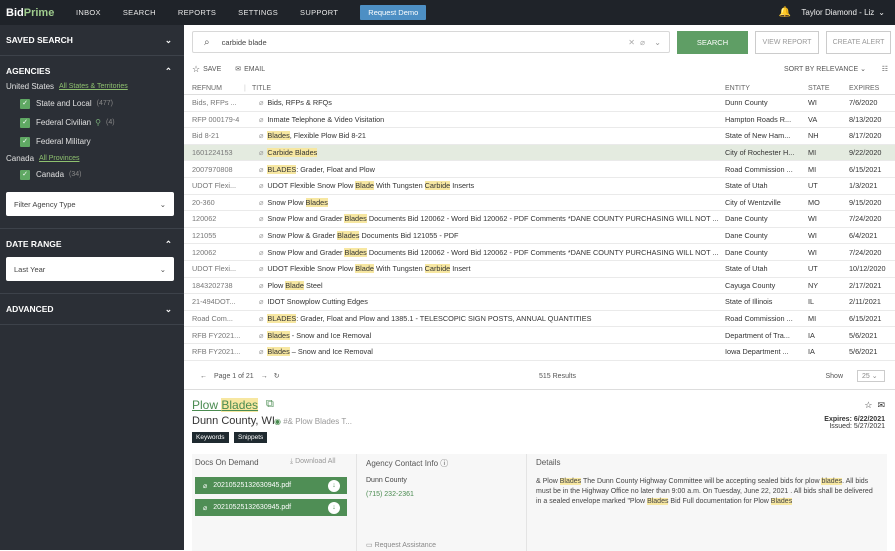  What do you see at coordinates (319, 12) in the screenshot?
I see `nav-support: SUPPORT` at bounding box center [319, 12].